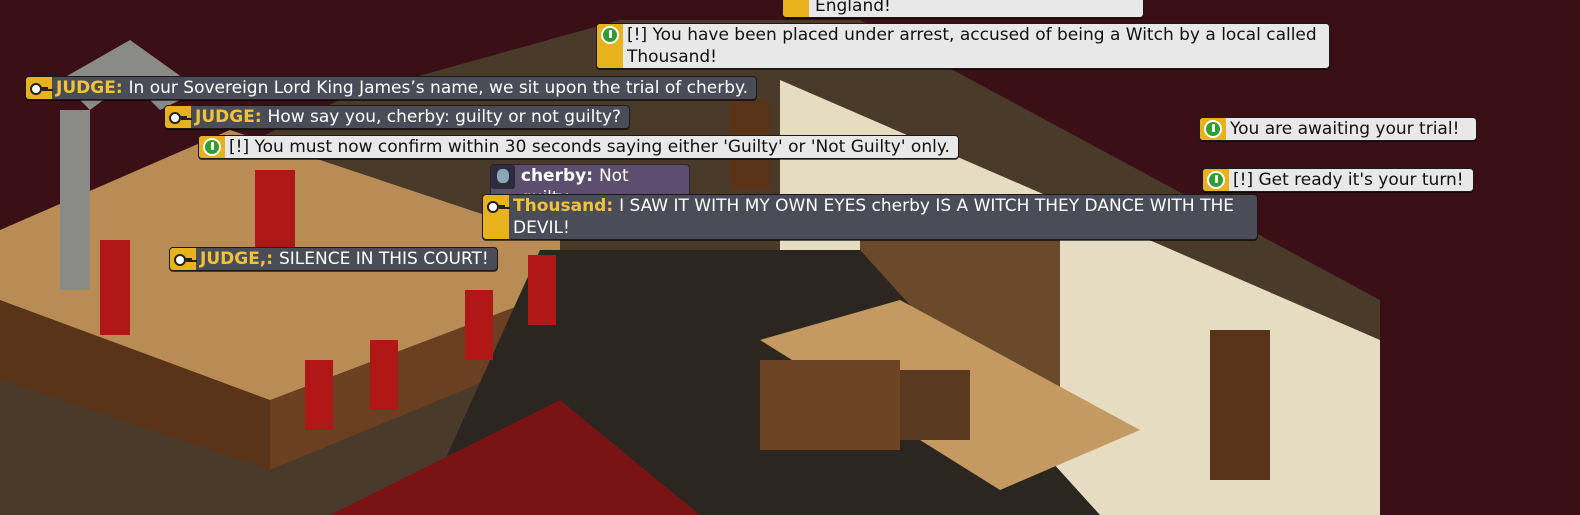  I want to click on speaker-name: cherby, so click(553, 176).